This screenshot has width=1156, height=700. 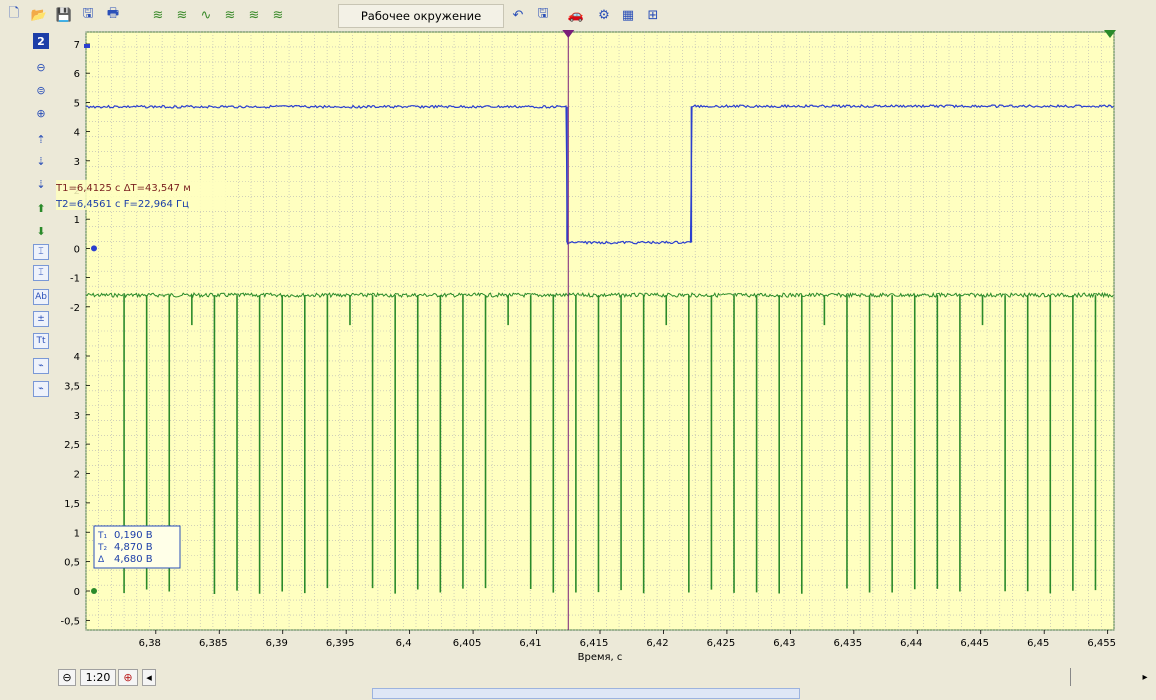 What do you see at coordinates (604, 15) in the screenshot?
I see `settings-icon: ⚙` at bounding box center [604, 15].